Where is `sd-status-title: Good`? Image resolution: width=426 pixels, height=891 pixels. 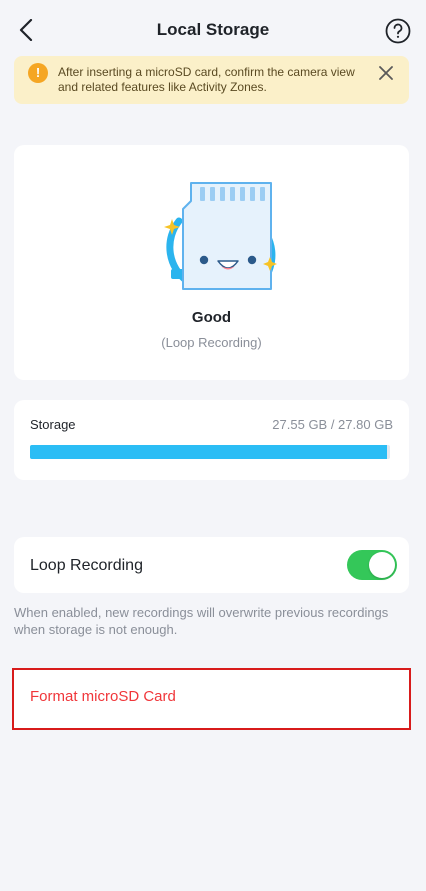 sd-status-title: Good is located at coordinates (211, 317).